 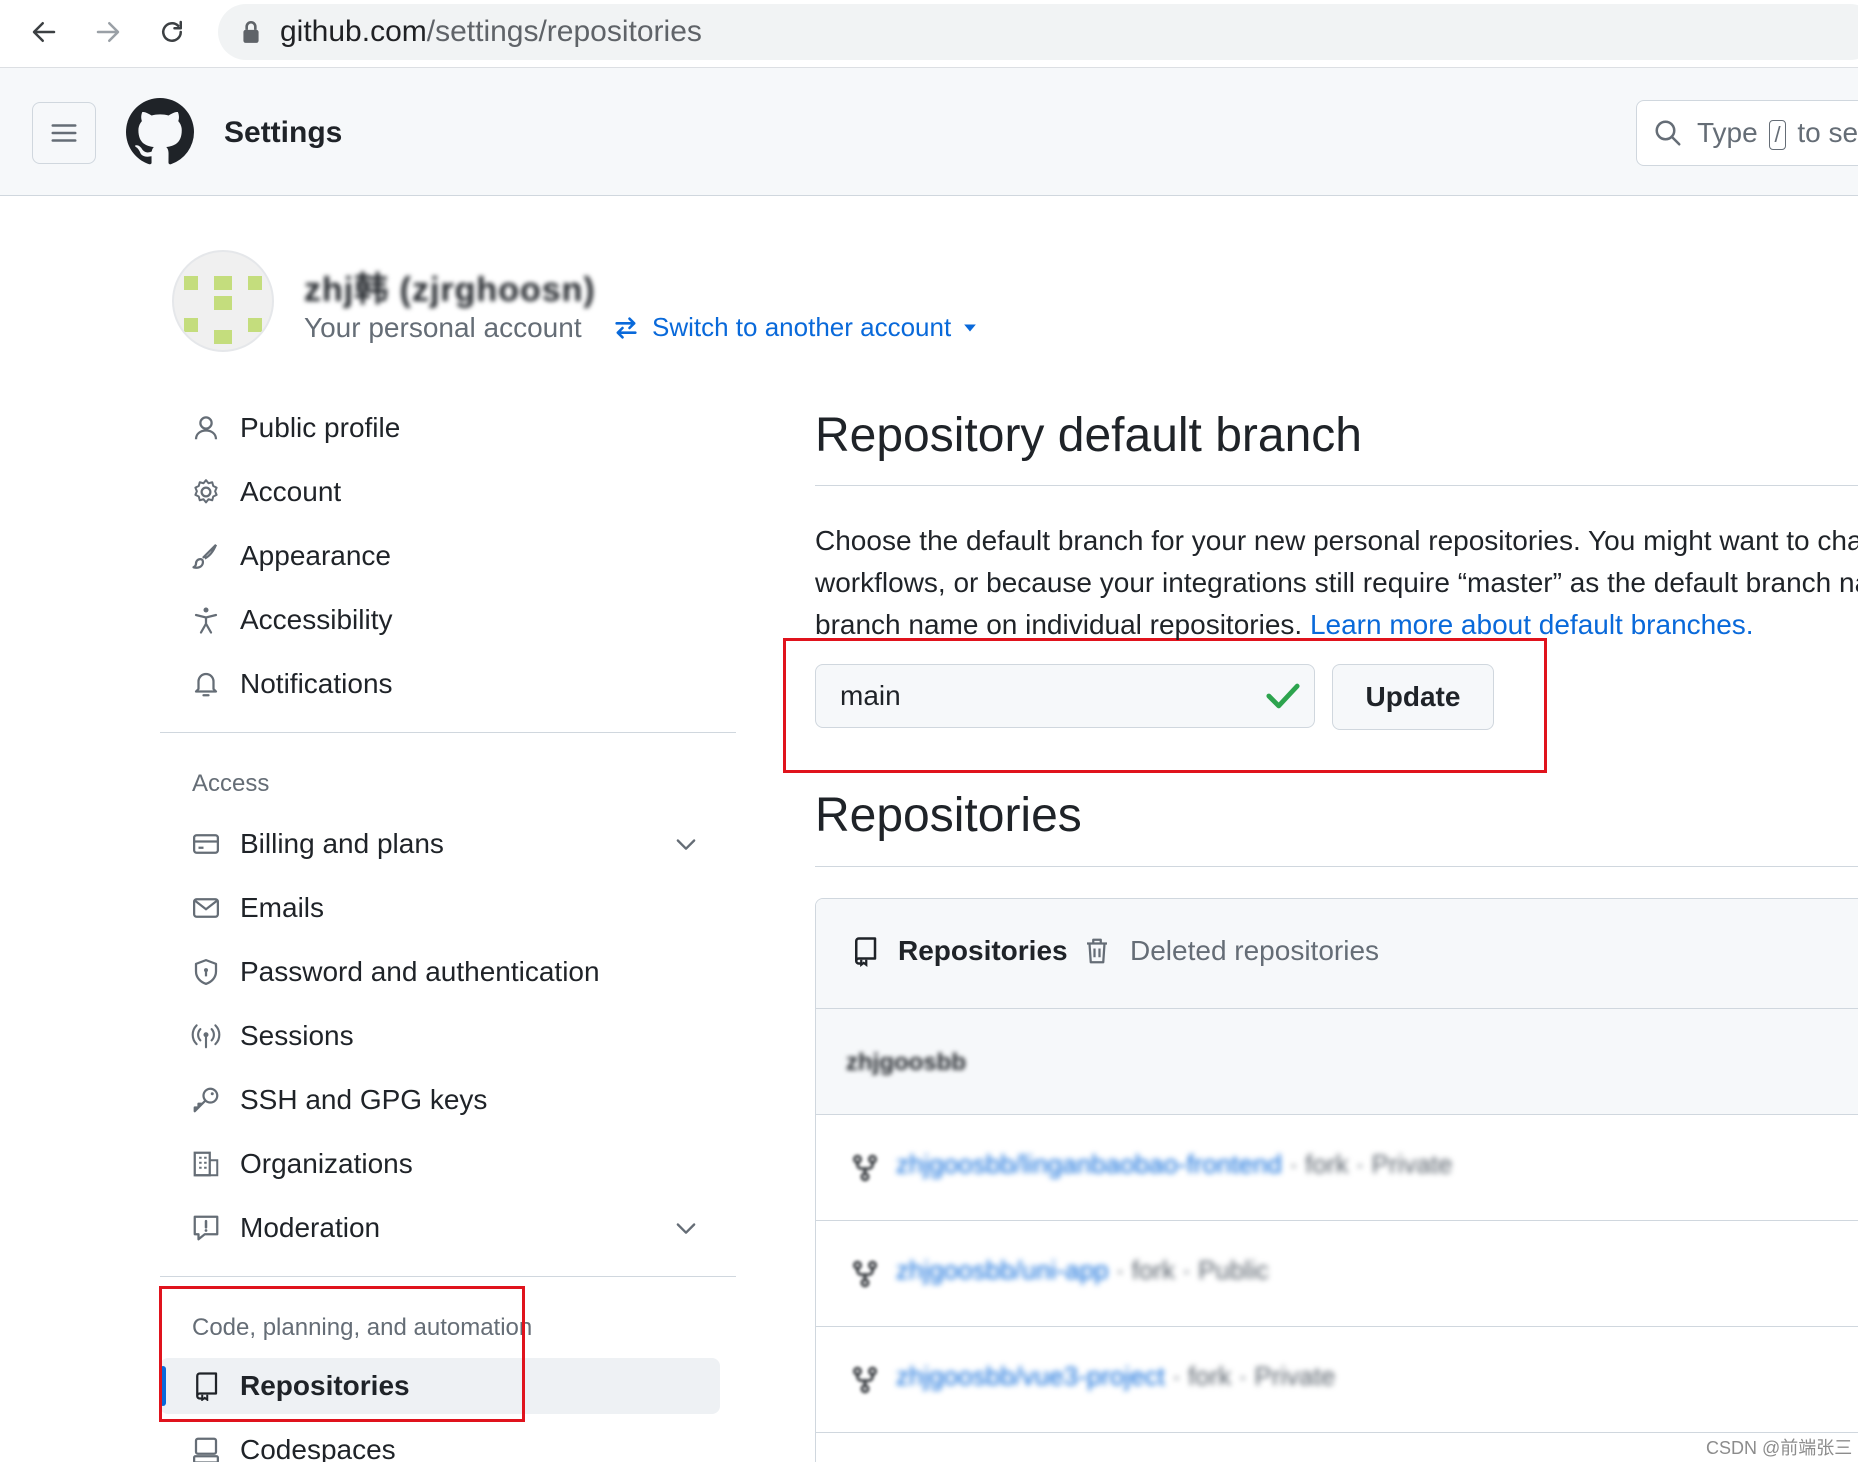 What do you see at coordinates (310, 1227) in the screenshot?
I see `sidebar-item-label: Moderation` at bounding box center [310, 1227].